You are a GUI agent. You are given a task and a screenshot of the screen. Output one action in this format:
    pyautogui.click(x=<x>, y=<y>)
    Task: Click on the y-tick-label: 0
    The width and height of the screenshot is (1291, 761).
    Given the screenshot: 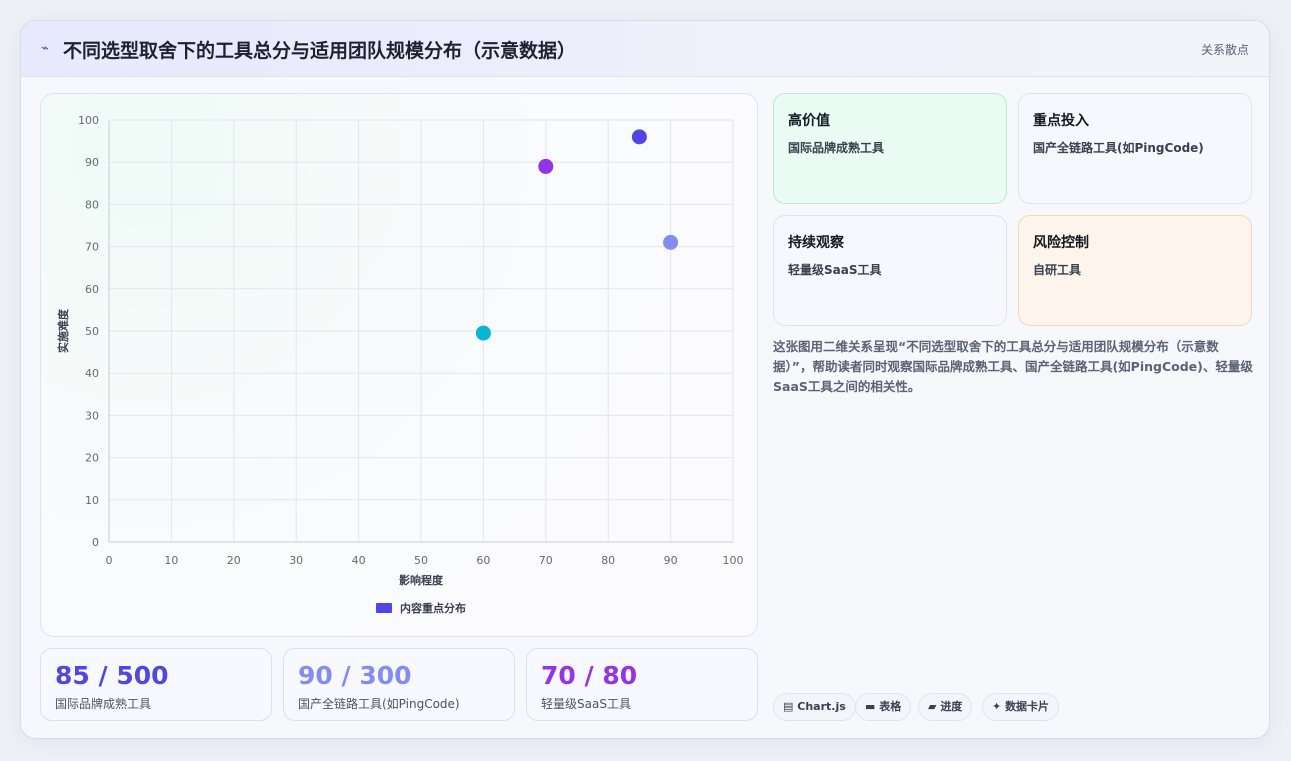 What is the action you would take?
    pyautogui.click(x=95, y=542)
    